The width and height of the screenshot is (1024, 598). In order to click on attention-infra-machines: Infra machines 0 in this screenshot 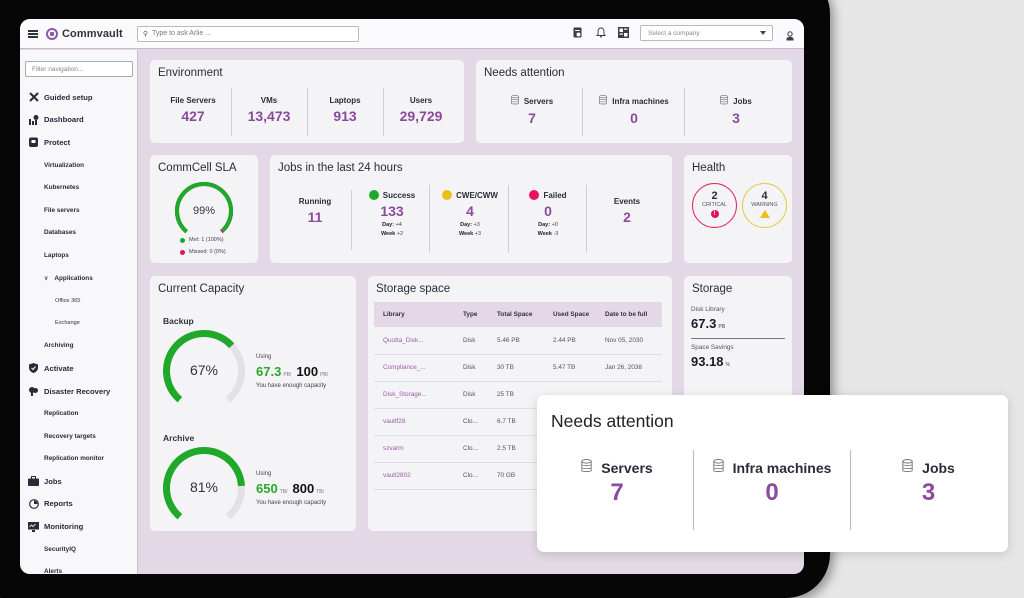, I will do `click(634, 110)`.